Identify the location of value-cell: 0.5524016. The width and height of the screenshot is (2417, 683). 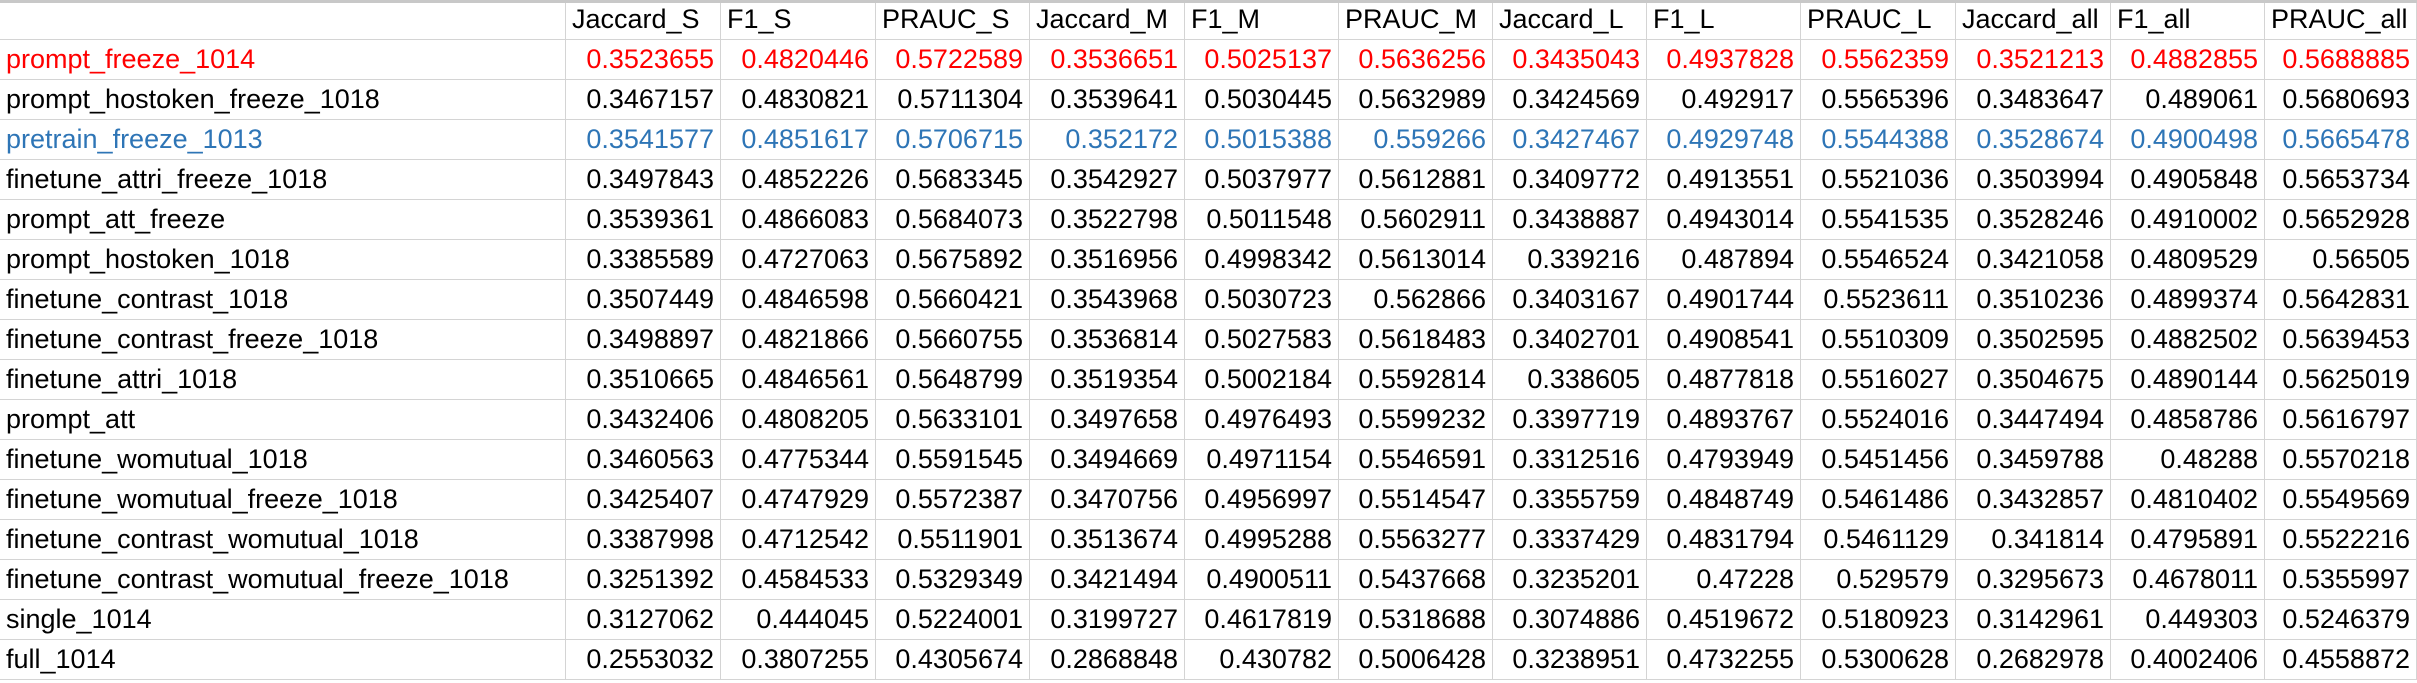
(1878, 420).